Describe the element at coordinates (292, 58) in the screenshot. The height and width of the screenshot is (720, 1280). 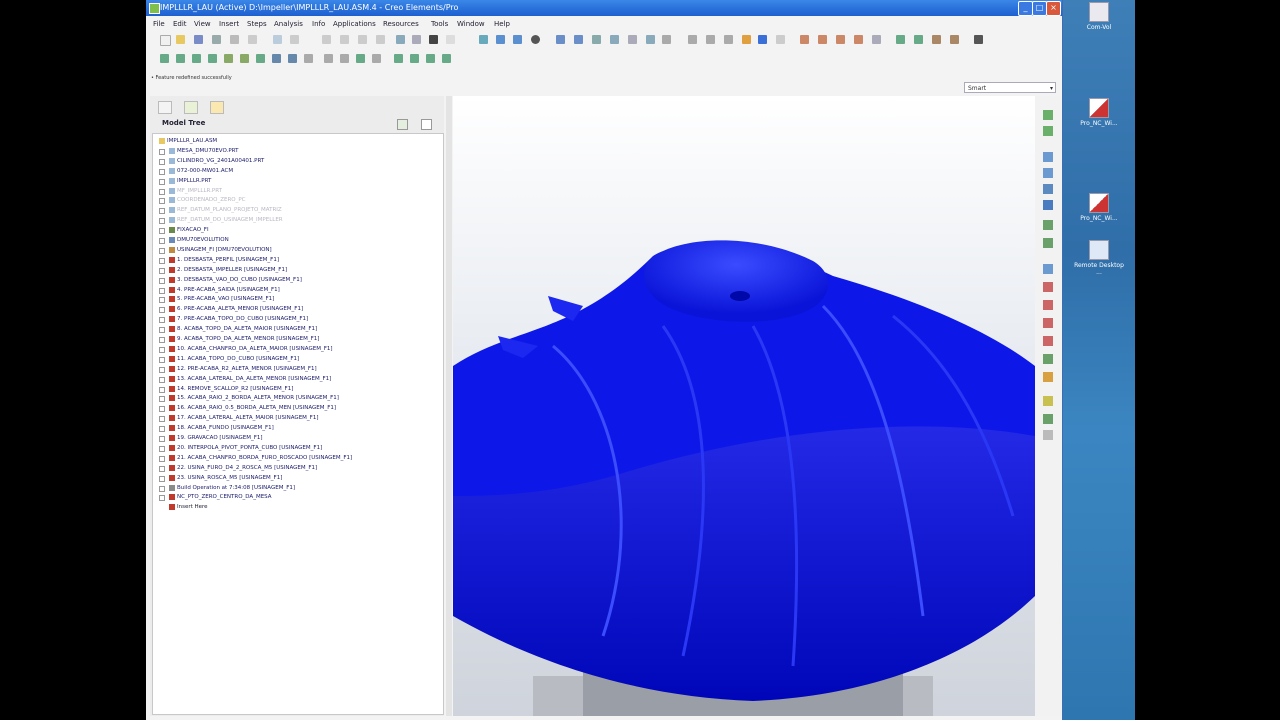
I see `tool-manager-icon` at that location.